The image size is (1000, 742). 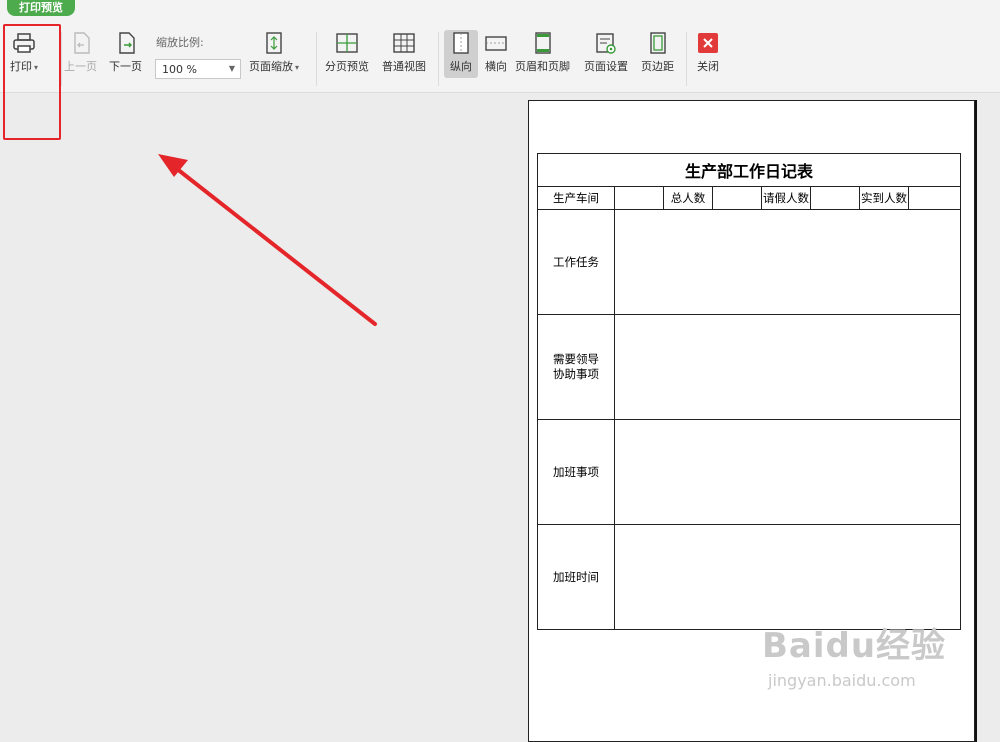 I want to click on table-row: 加班时间, so click(x=749, y=577).